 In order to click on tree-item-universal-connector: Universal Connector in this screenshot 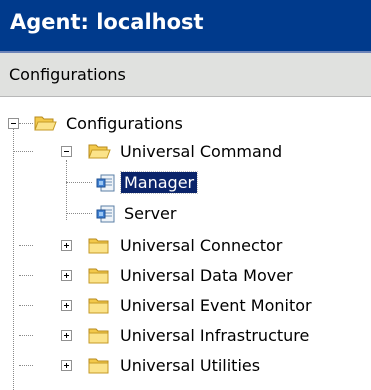, I will do `click(186, 245)`.